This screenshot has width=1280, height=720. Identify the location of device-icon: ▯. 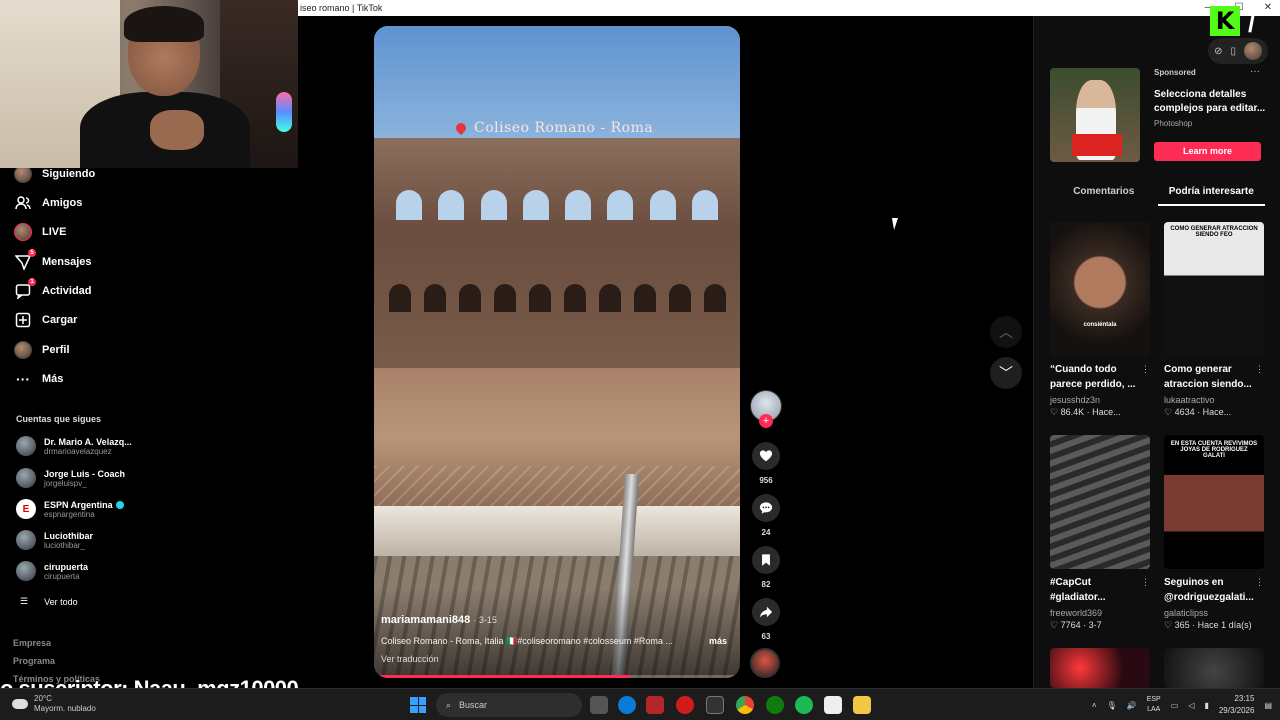
(1233, 51).